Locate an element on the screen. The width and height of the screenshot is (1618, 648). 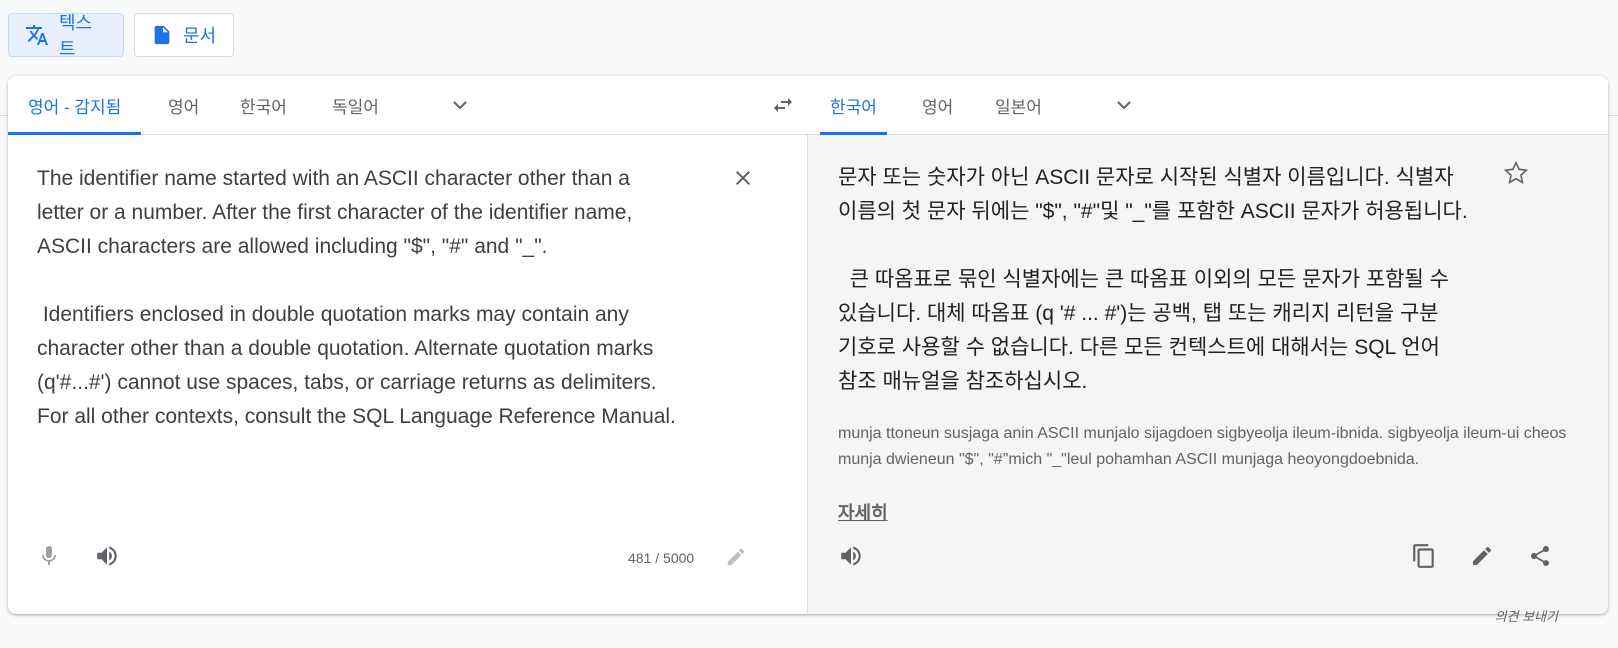
source-lang-tab-detected: 영어 - 감지됨 is located at coordinates (75, 105).